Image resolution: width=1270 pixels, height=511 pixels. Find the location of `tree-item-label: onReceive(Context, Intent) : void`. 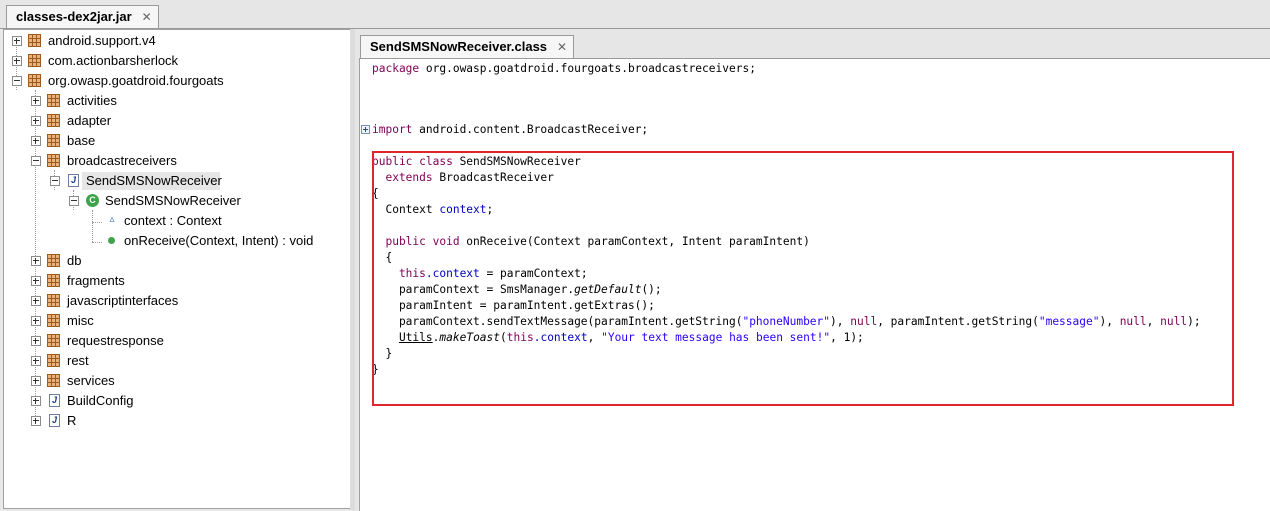

tree-item-label: onReceive(Context, Intent) : void is located at coordinates (219, 240).